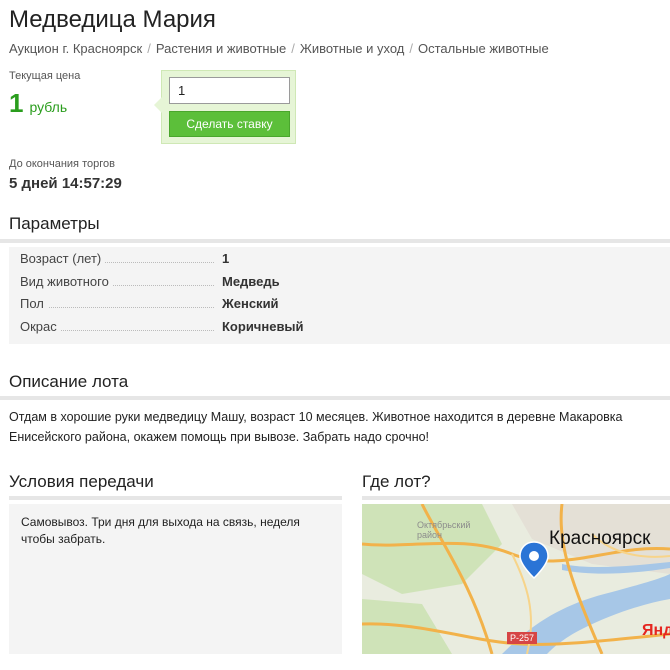  Describe the element at coordinates (396, 481) in the screenshot. I see `location-heading: Где лот?` at that location.